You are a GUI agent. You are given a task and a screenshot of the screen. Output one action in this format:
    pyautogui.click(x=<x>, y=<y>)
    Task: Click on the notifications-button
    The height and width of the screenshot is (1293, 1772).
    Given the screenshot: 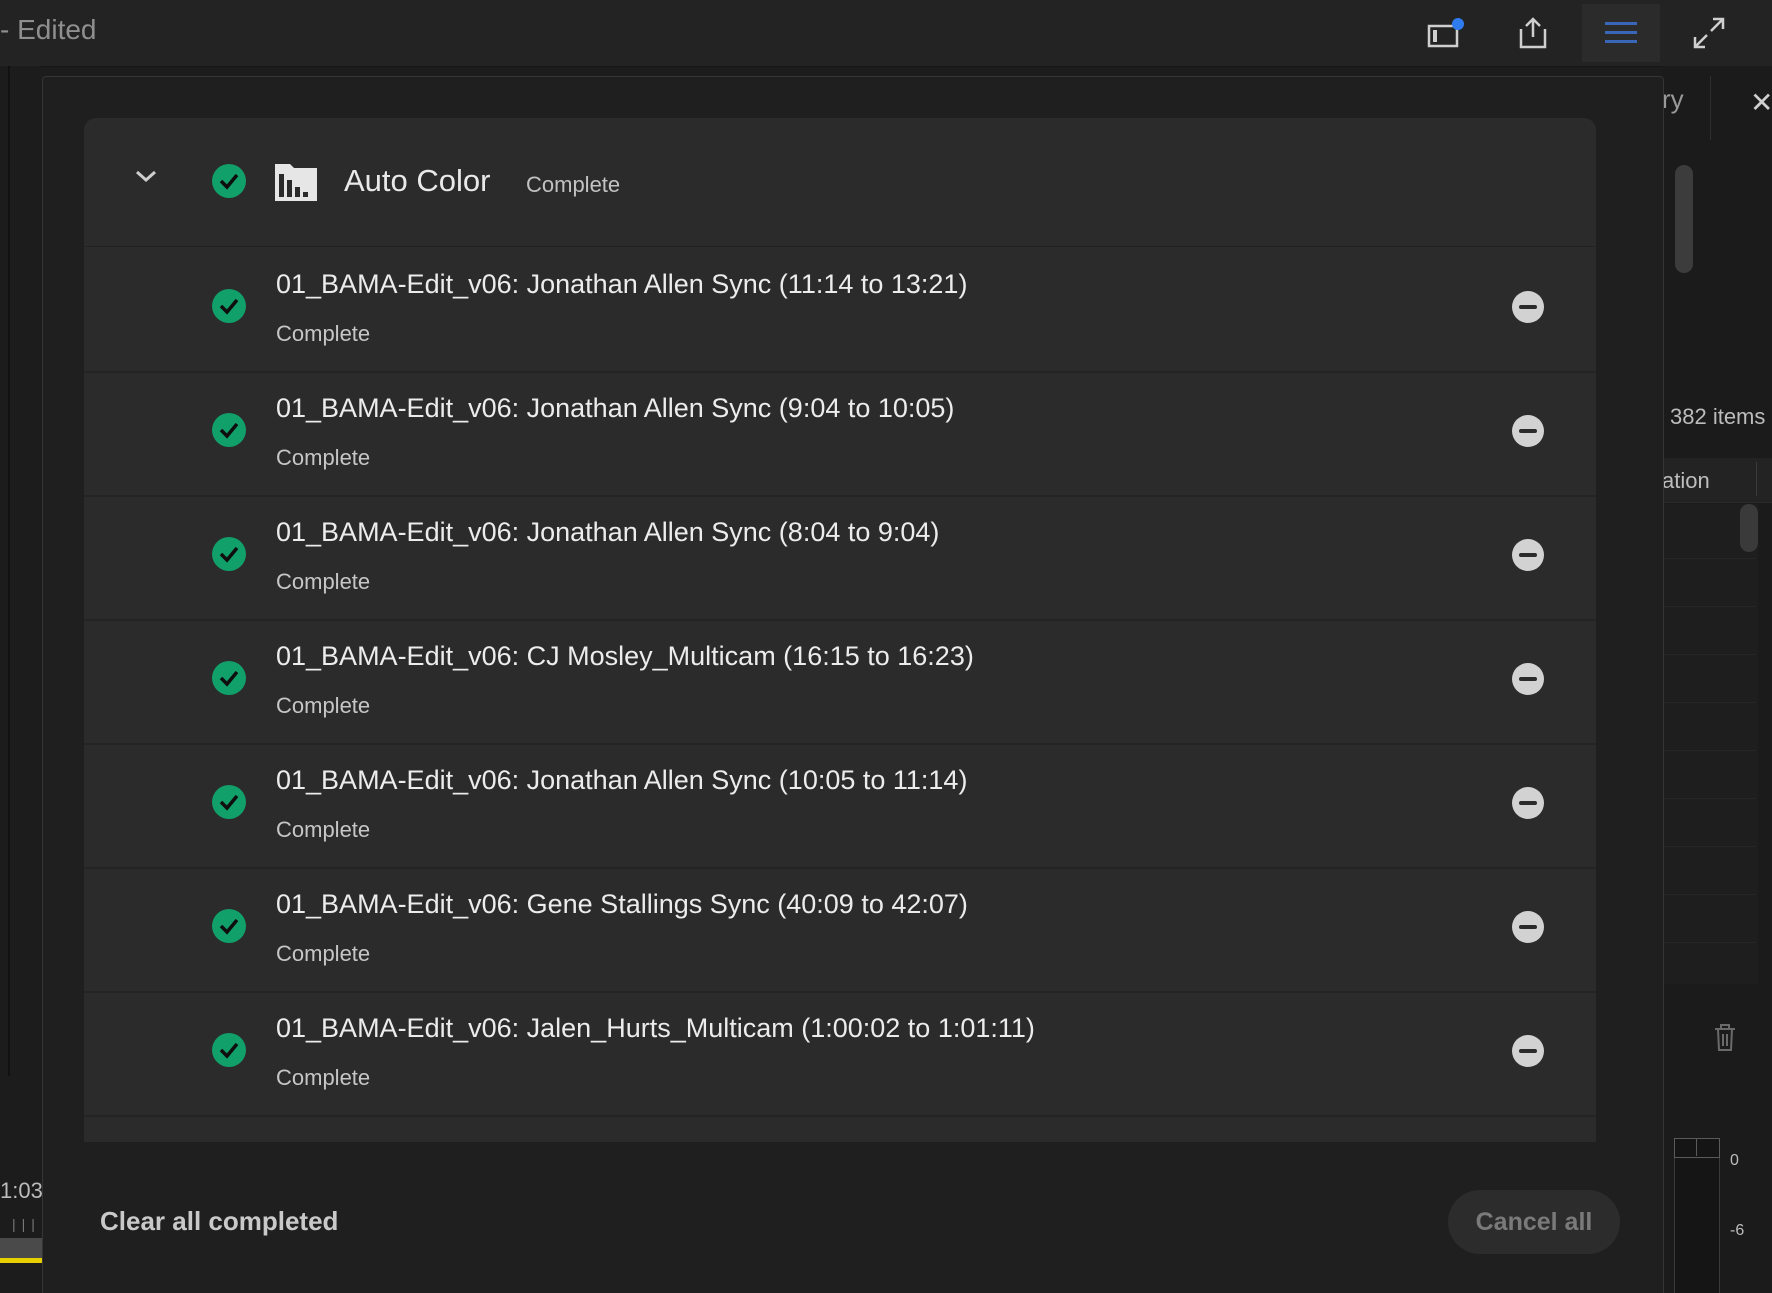 What is the action you would take?
    pyautogui.click(x=1445, y=33)
    